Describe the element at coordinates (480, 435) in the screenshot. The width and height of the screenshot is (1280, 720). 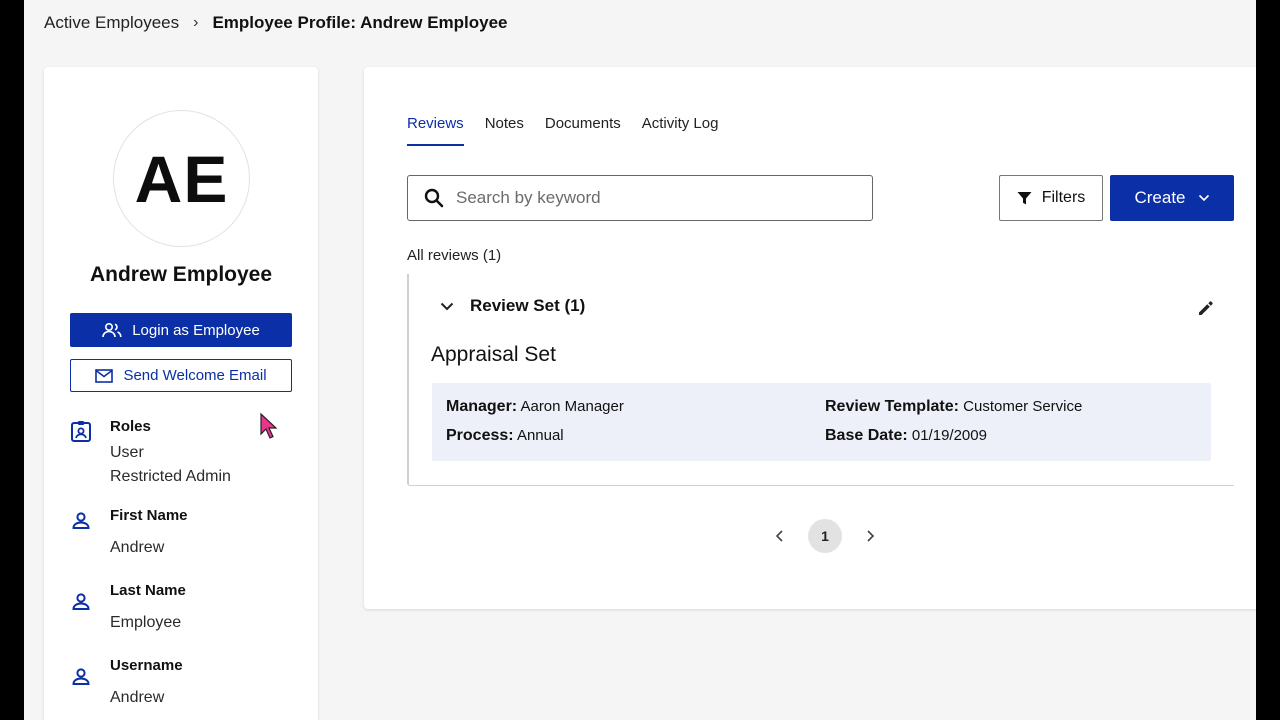
I see `process-key: Process:` at that location.